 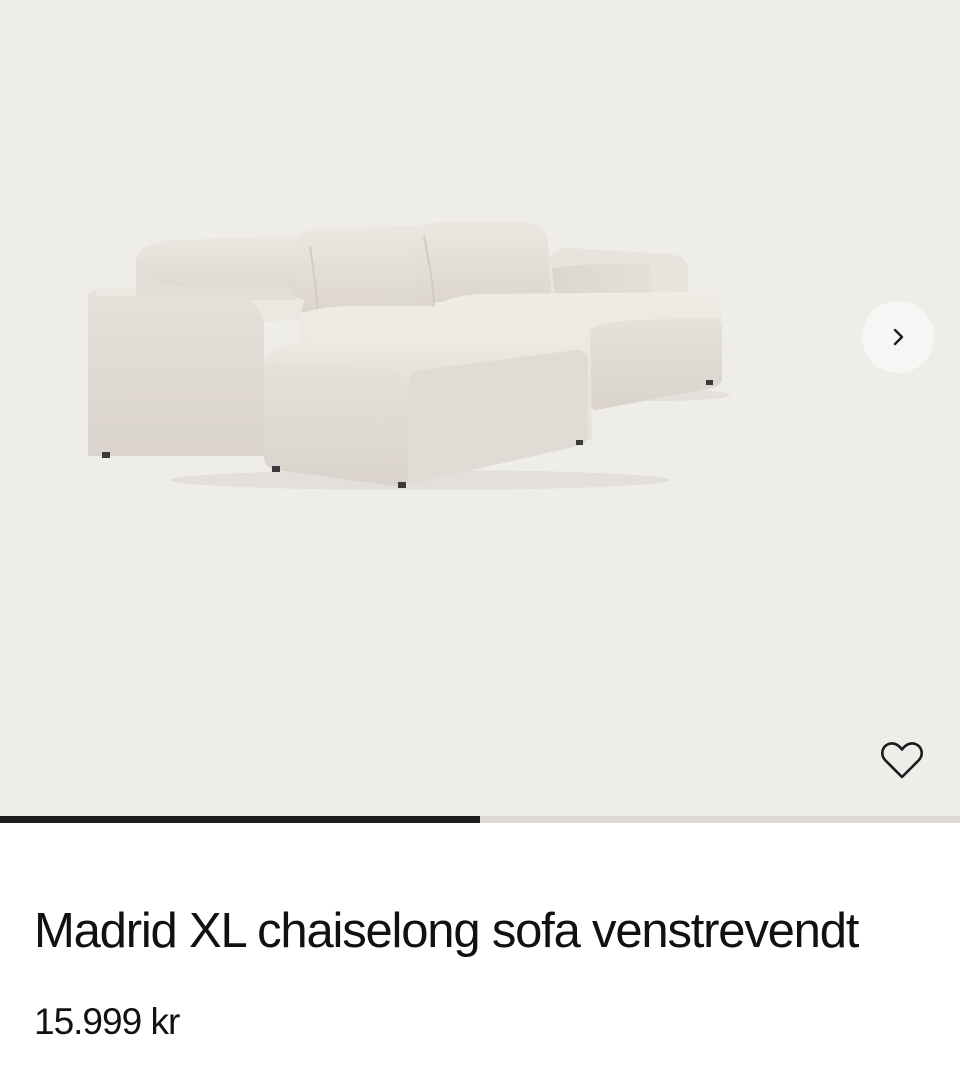 I want to click on product-price: 15.999 kr, so click(x=107, y=1021).